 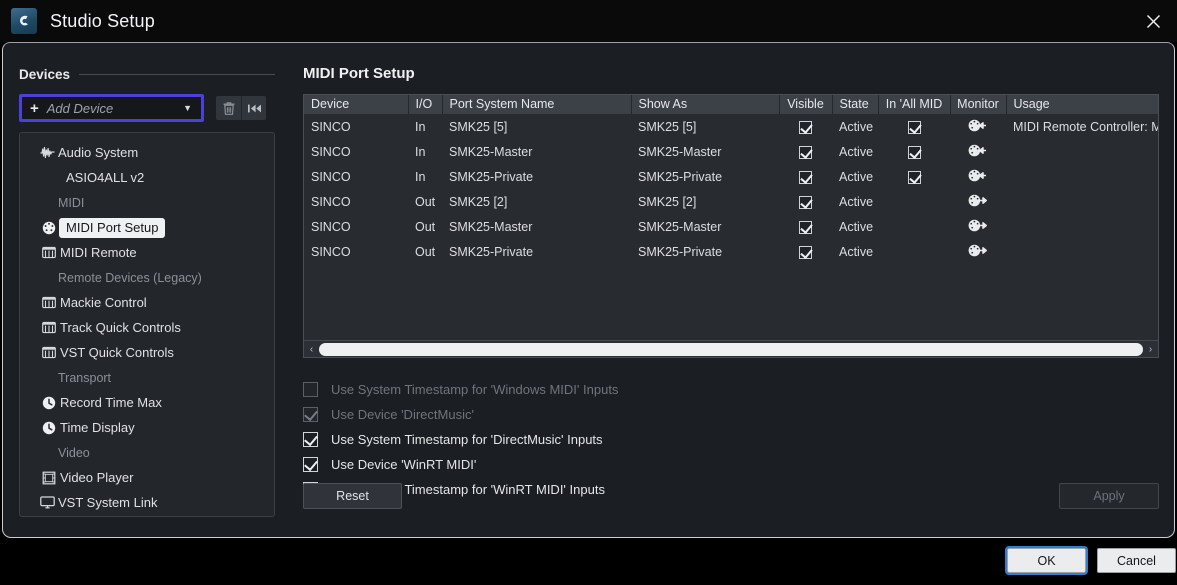 I want to click on device-tree-group-transport: Transport, so click(x=147, y=377).